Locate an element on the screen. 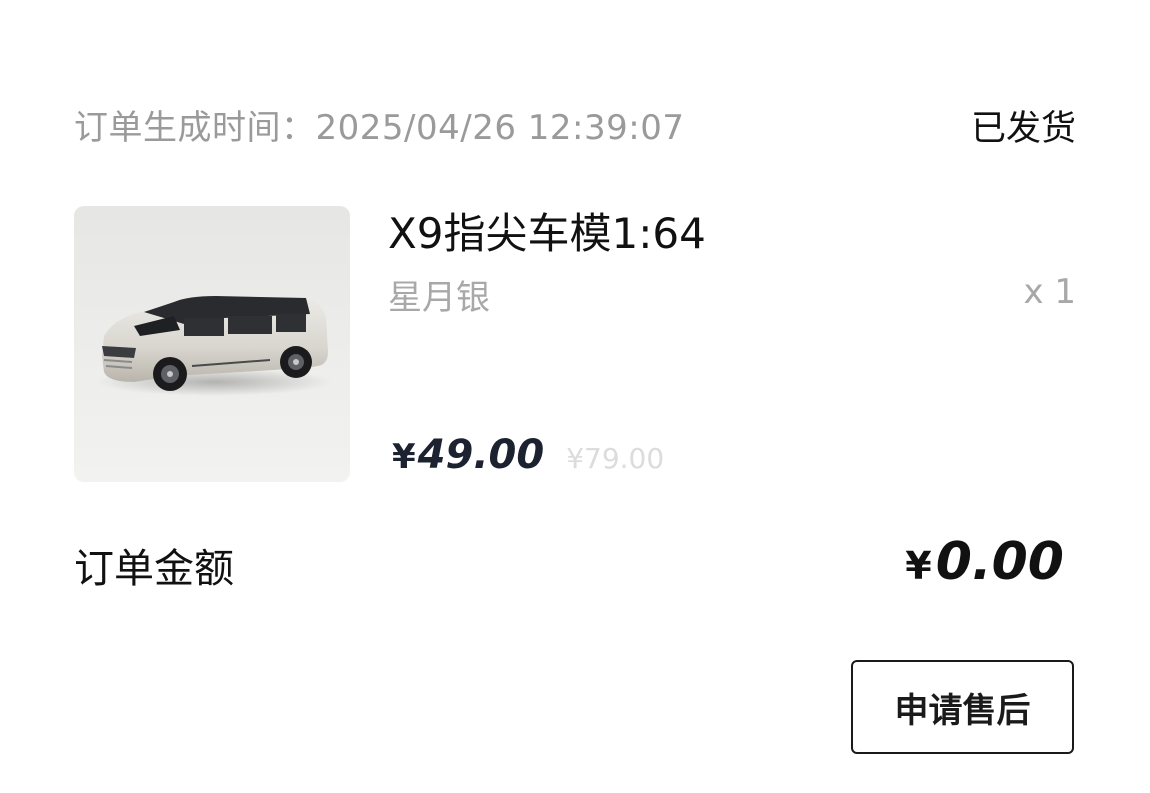 The image size is (1150, 793). current-price: ¥49.00 is located at coordinates (468, 455).